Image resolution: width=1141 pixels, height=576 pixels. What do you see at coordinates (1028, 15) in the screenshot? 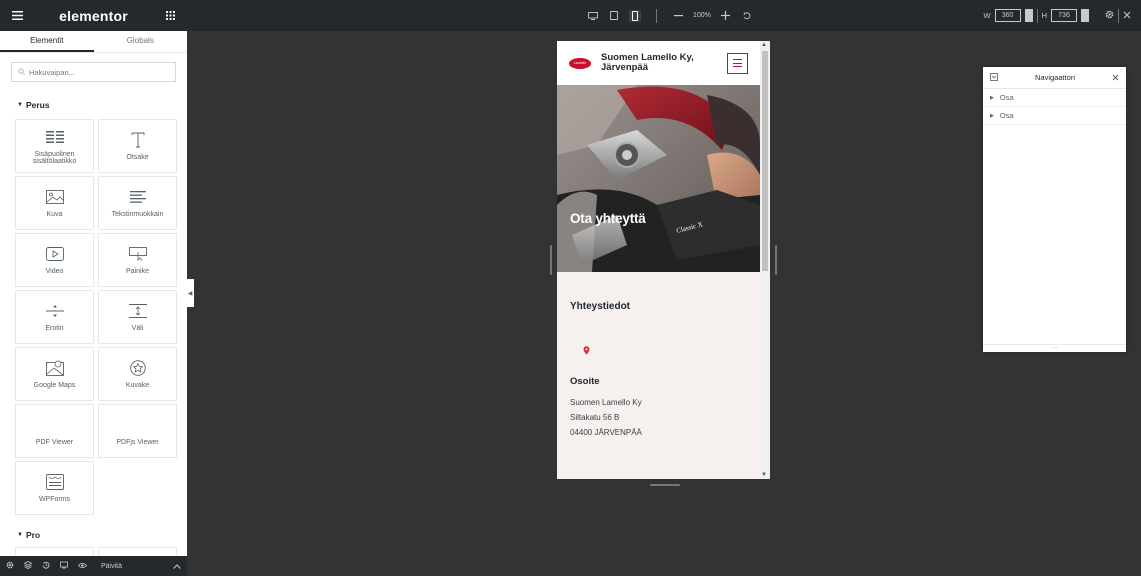
I see `width-spinner` at bounding box center [1028, 15].